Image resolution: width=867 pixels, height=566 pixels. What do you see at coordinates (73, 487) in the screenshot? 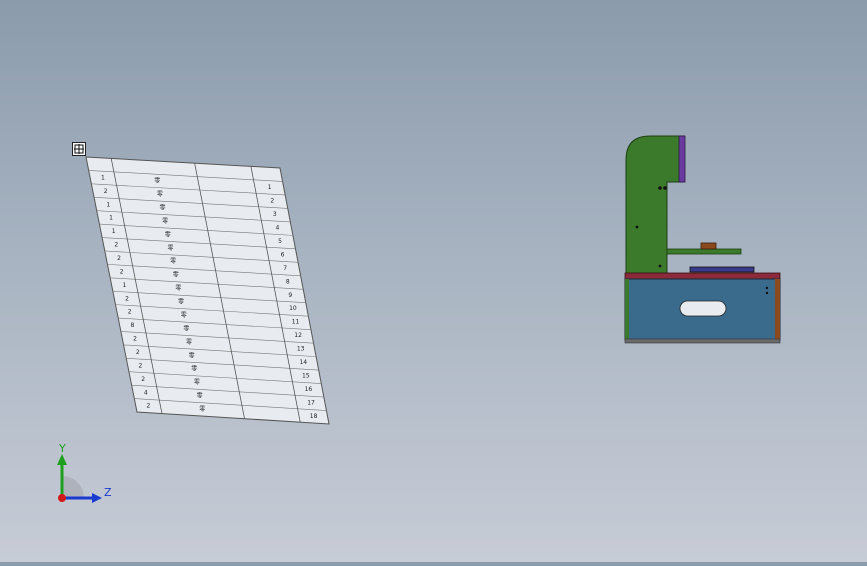
I see `triad-plane` at bounding box center [73, 487].